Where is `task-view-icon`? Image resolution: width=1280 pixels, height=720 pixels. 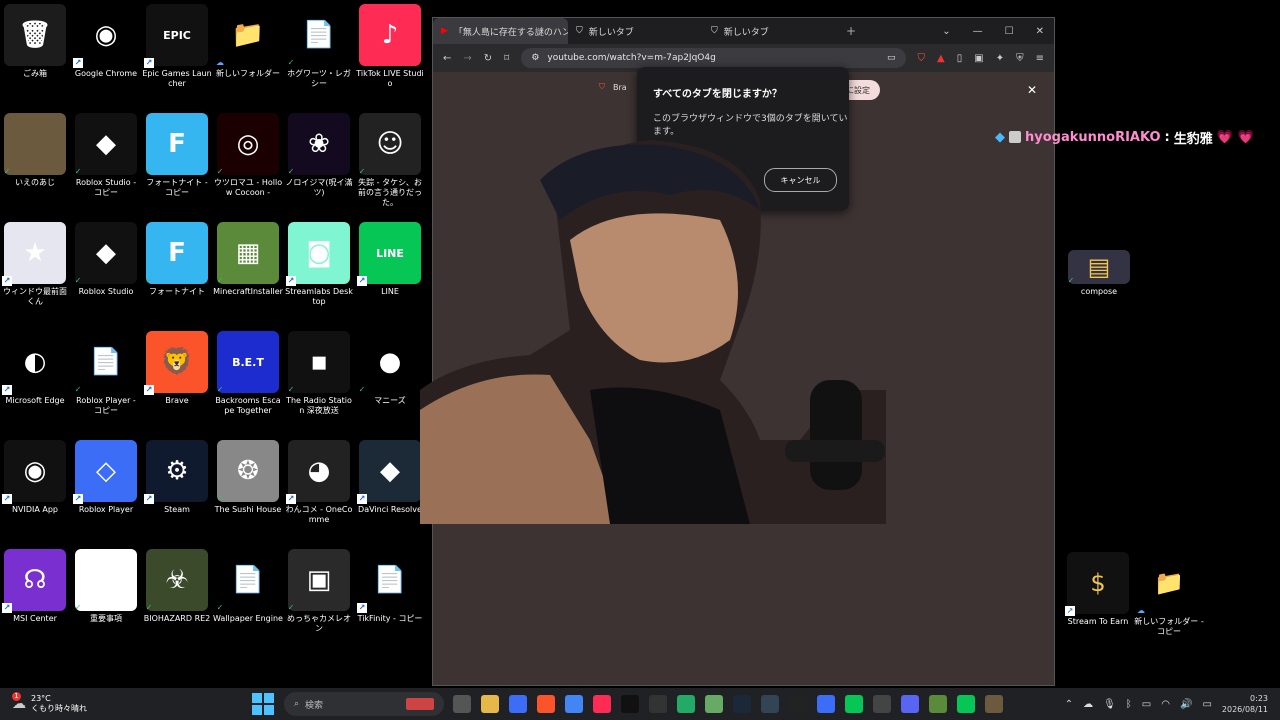 task-view-icon is located at coordinates (462, 704).